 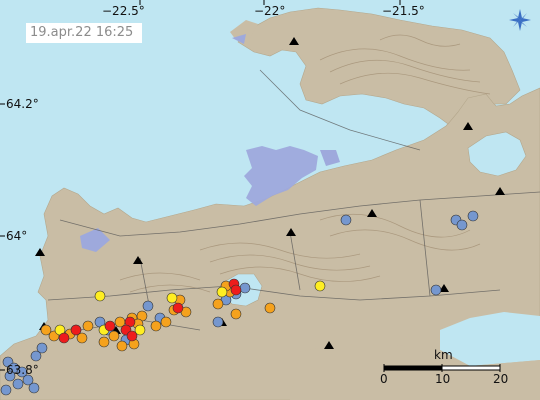 I want to click on longitude-label: −22°, so click(x=270, y=11).